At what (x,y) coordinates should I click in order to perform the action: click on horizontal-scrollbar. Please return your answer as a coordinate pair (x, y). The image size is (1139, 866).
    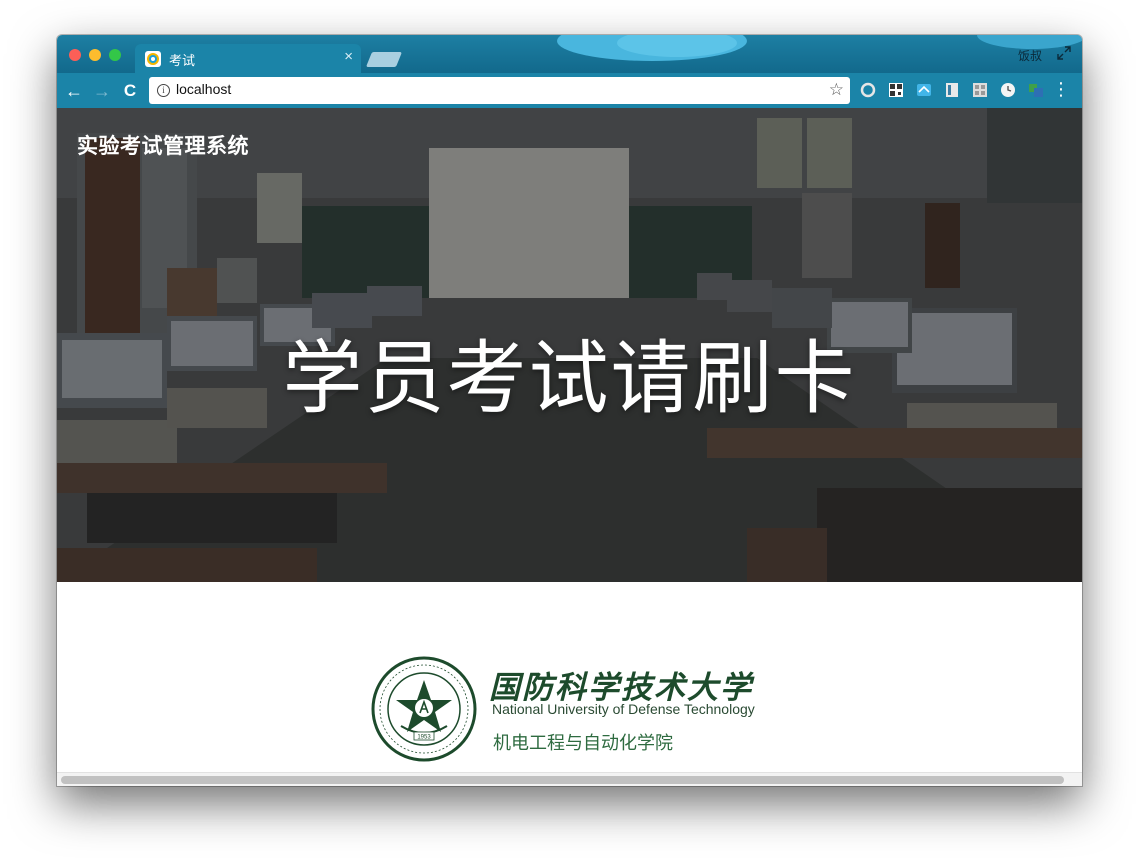
    Looking at the image, I should click on (569, 779).